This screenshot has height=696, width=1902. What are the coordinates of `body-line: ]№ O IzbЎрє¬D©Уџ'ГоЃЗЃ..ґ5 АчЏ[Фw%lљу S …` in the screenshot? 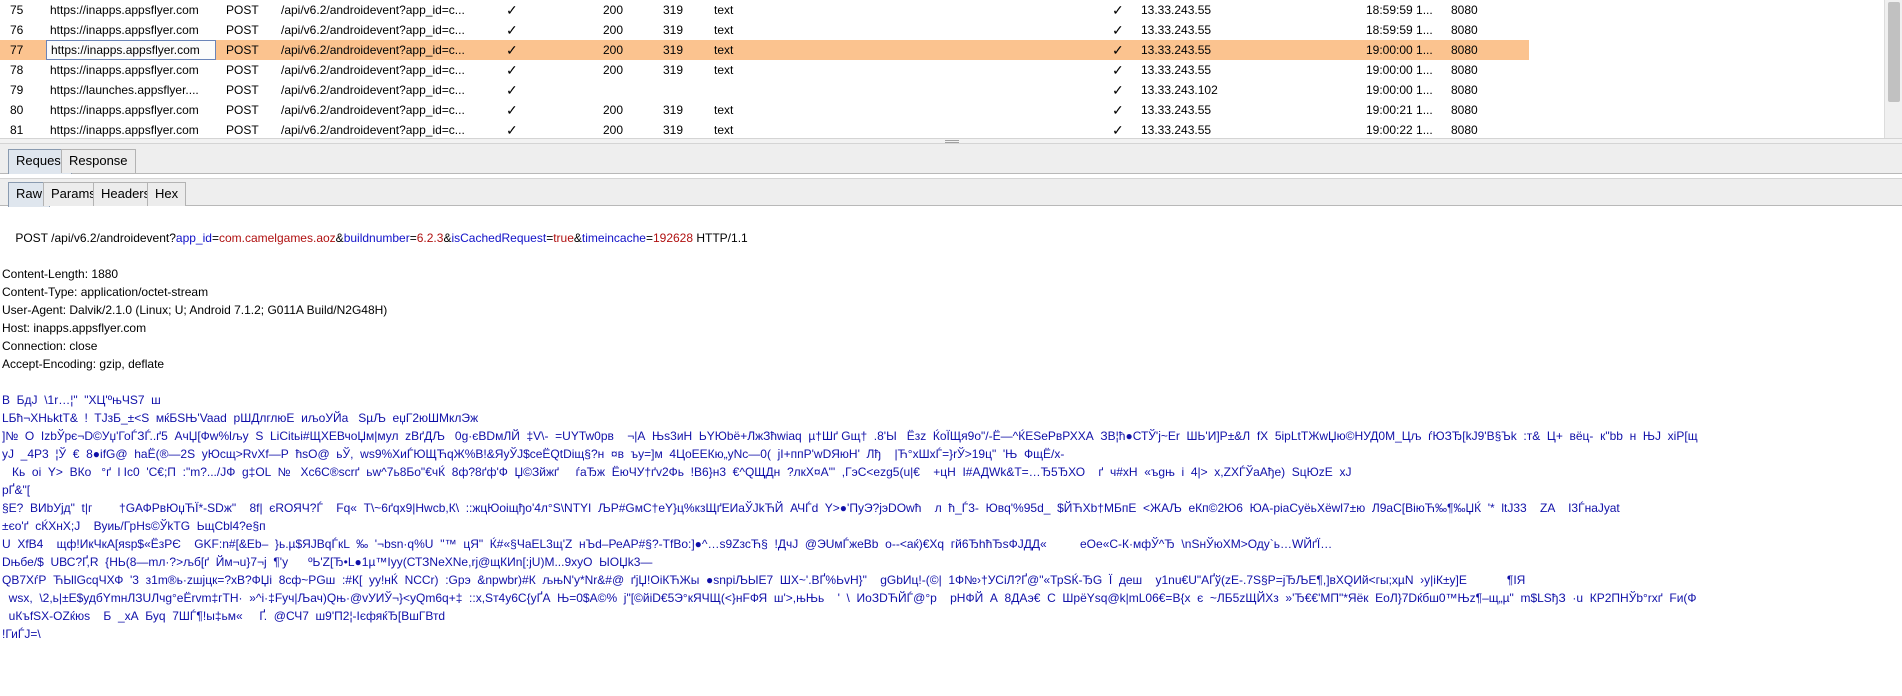 It's located at (850, 436).